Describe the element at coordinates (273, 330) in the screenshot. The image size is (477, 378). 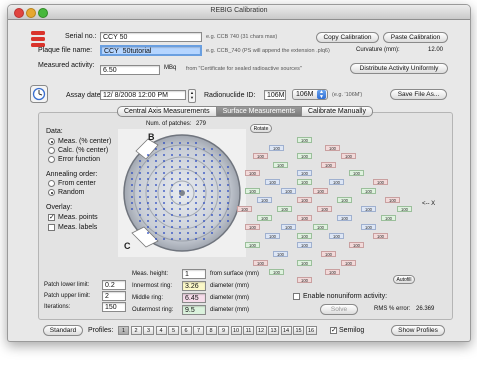
I see `profile-button-13: 13` at that location.